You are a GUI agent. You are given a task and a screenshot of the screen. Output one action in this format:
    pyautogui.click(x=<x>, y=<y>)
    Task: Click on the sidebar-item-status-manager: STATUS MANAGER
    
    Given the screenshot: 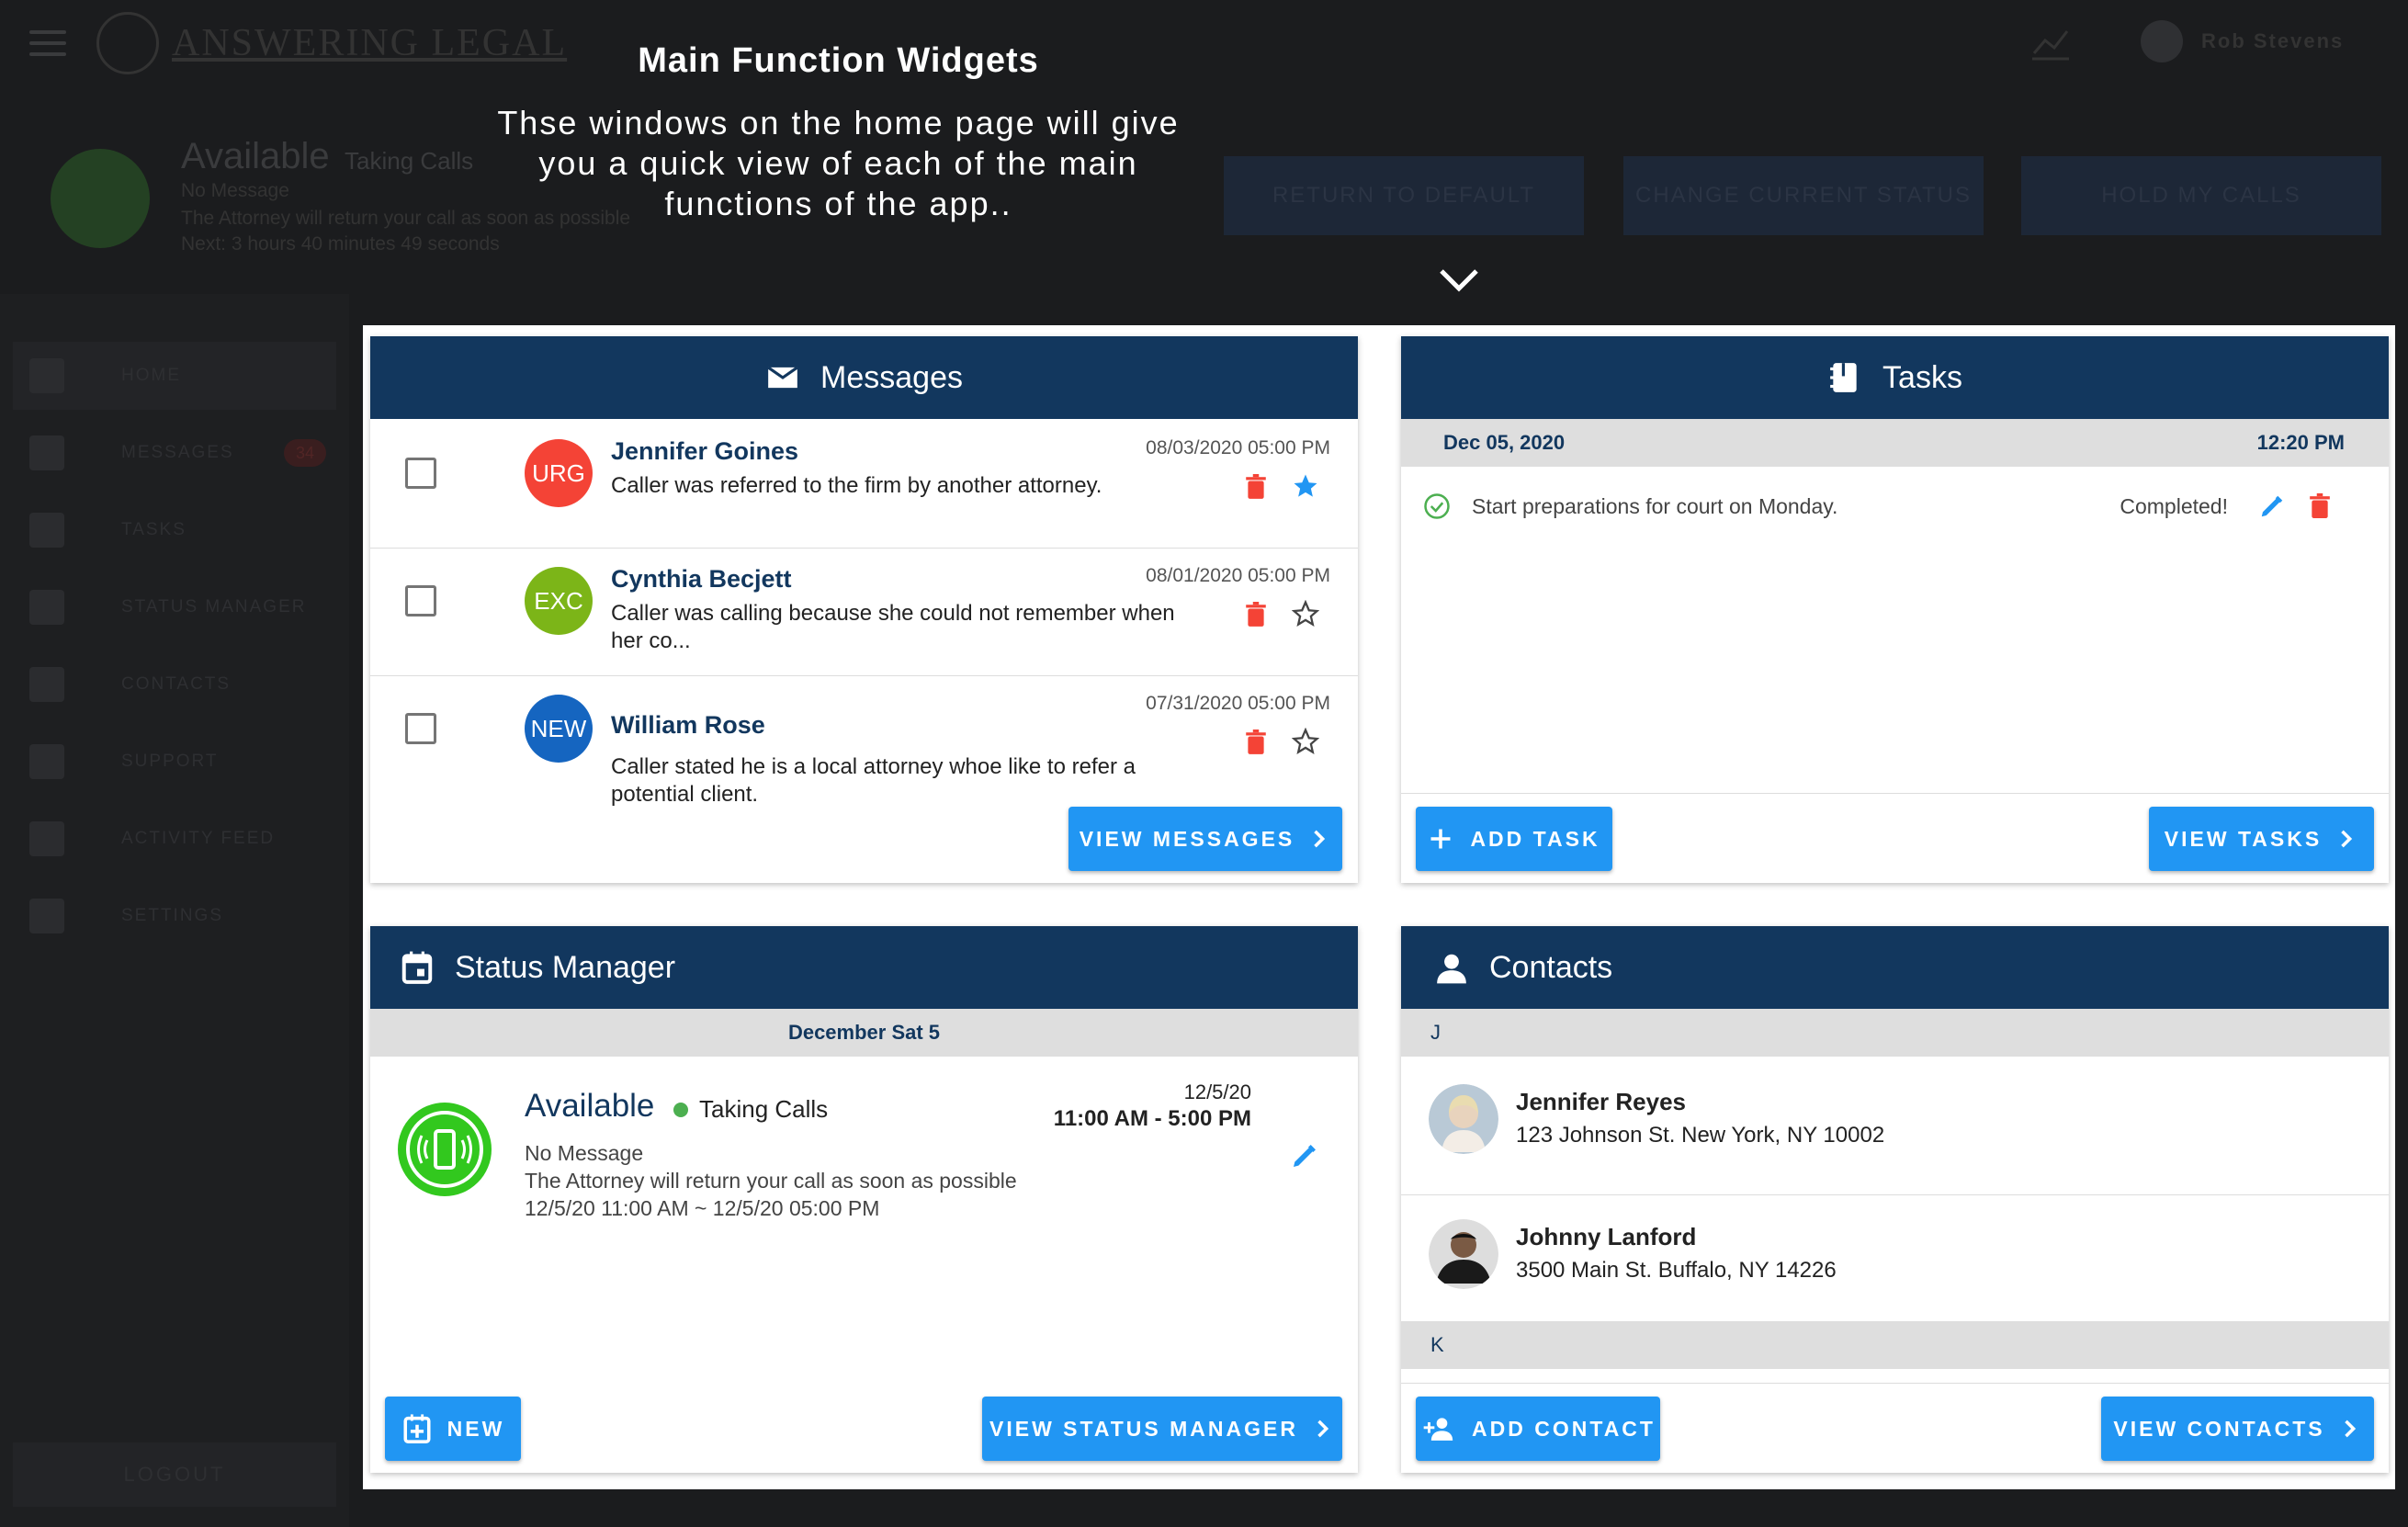 What is the action you would take?
    pyautogui.click(x=175, y=607)
    